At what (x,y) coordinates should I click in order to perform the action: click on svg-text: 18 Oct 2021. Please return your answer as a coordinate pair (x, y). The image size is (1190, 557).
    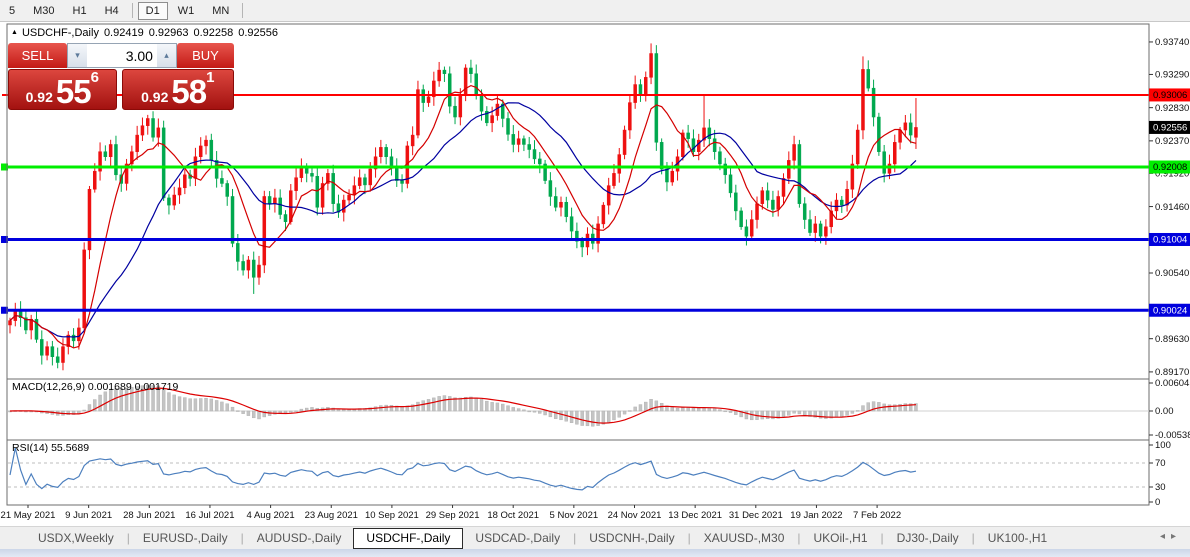
    Looking at the image, I should click on (513, 515).